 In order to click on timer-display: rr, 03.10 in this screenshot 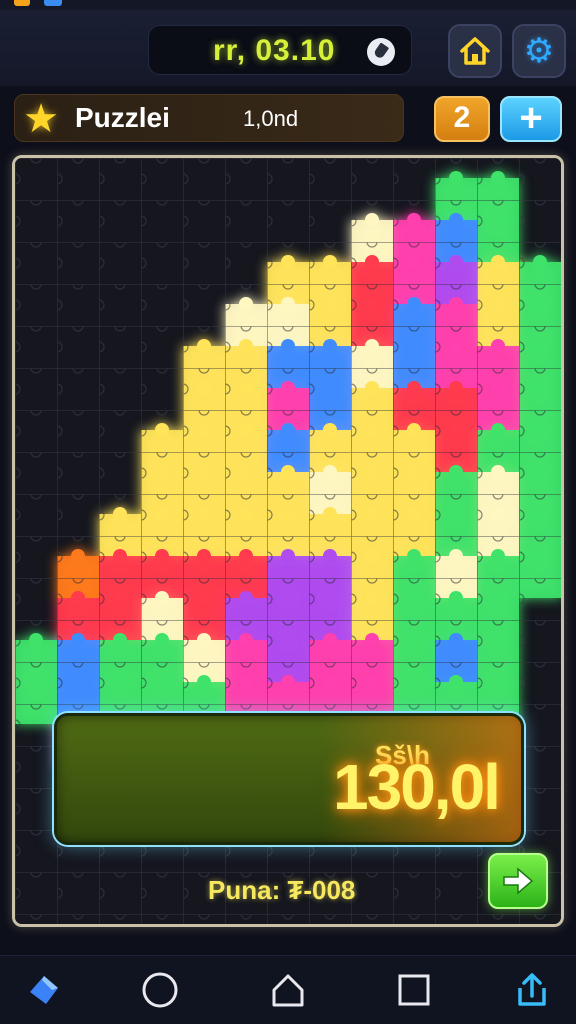, I will do `click(280, 50)`.